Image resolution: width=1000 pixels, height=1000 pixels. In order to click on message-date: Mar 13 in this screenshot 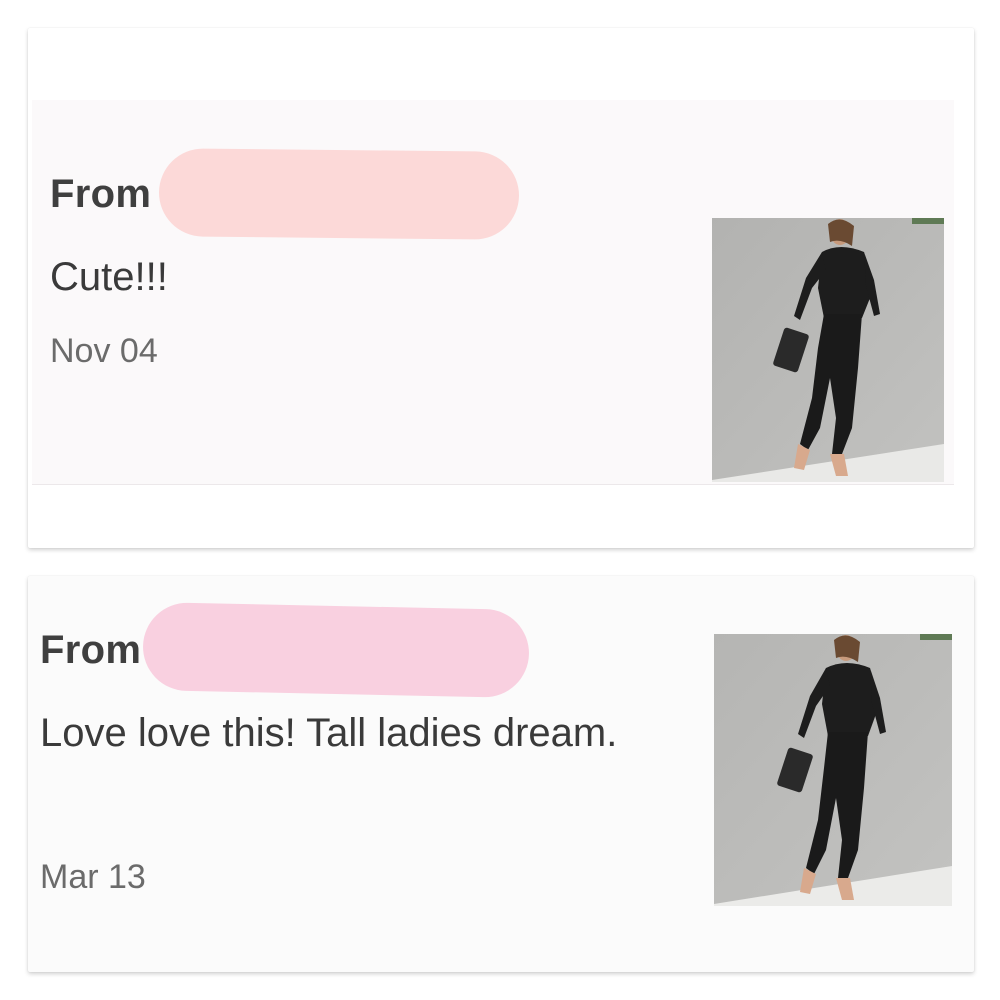, I will do `click(93, 877)`.